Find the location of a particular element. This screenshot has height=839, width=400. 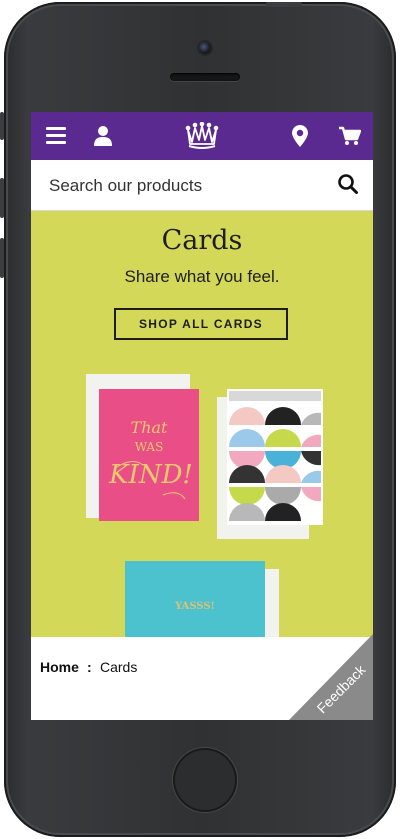

shop-all-cards-button: SHOP ALL CARDS is located at coordinates (201, 324).